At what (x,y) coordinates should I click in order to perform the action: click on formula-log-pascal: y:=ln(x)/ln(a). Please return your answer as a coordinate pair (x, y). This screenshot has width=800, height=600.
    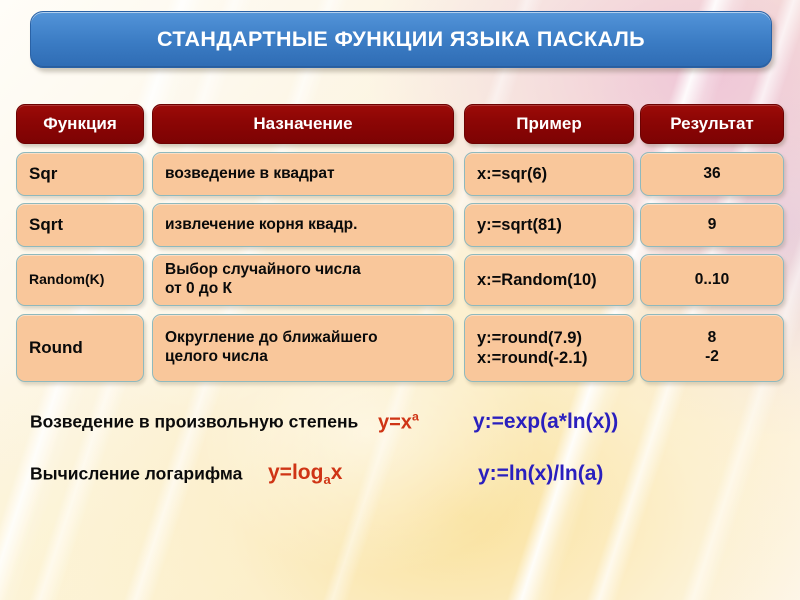
    Looking at the image, I should click on (541, 473).